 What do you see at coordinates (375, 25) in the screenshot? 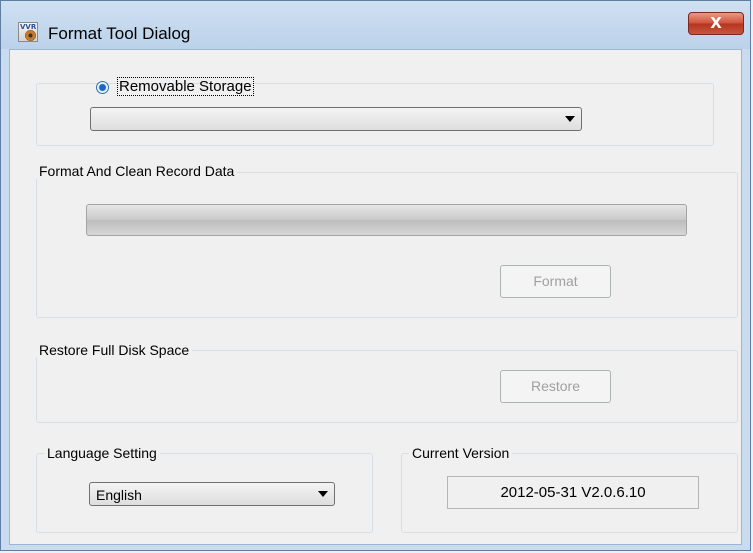
I see `title-bar: VVR Format Tool Dialog X` at bounding box center [375, 25].